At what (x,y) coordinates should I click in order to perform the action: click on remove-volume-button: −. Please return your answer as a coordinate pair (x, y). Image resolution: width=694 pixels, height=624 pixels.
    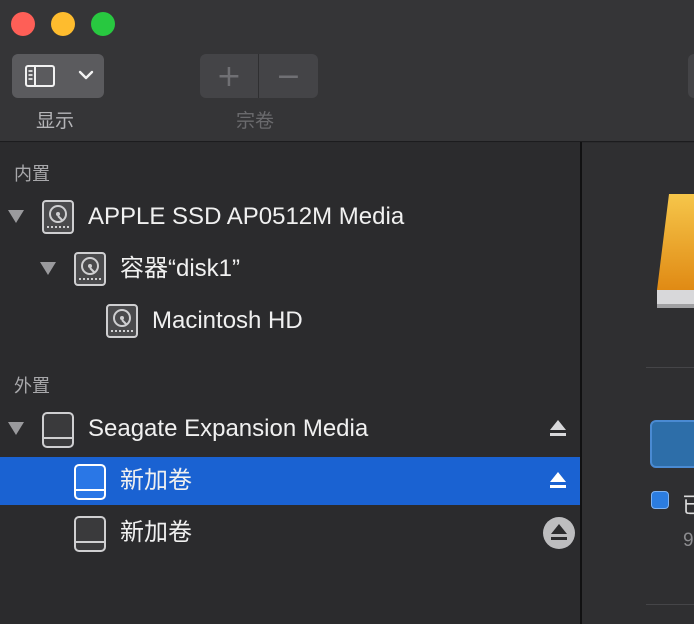
    Looking at the image, I should click on (288, 76).